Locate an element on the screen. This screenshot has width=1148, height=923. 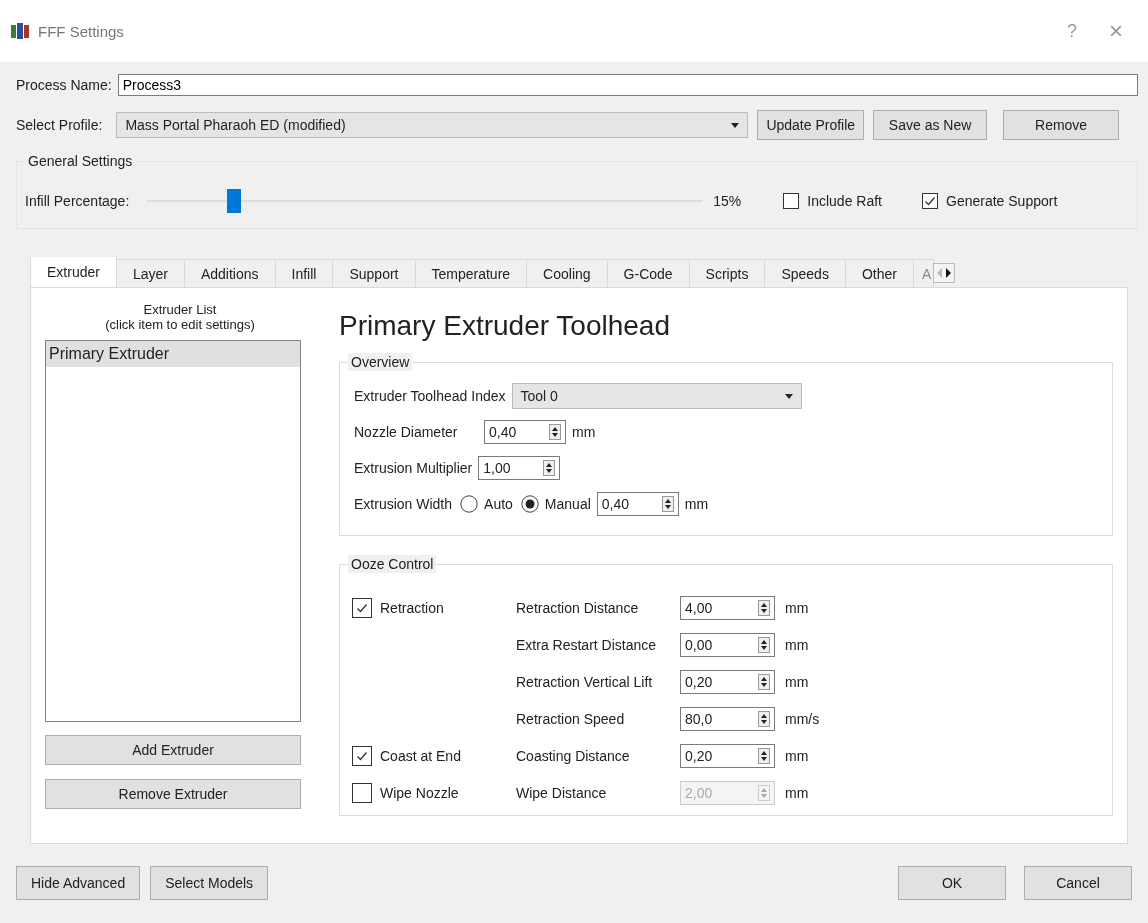
group-legend: Overview is located at coordinates (380, 362).